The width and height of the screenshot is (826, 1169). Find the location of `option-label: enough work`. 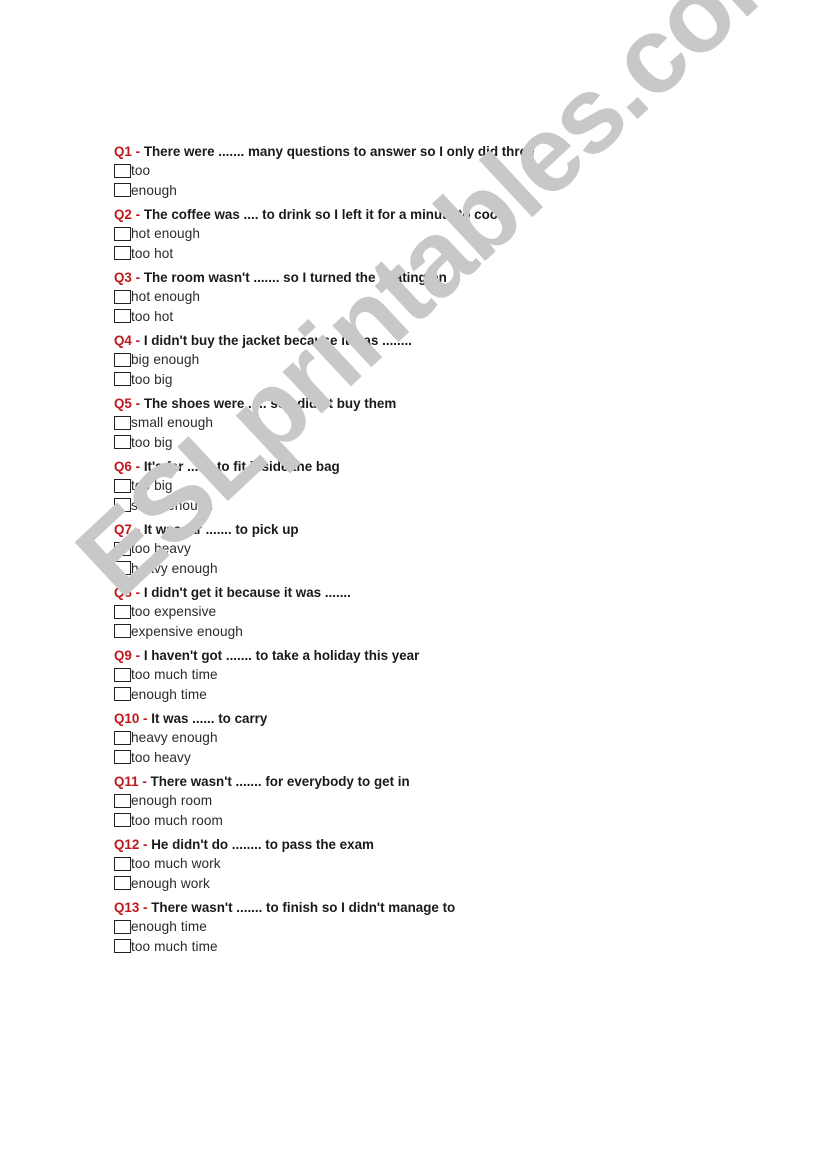

option-label: enough work is located at coordinates (170, 883).